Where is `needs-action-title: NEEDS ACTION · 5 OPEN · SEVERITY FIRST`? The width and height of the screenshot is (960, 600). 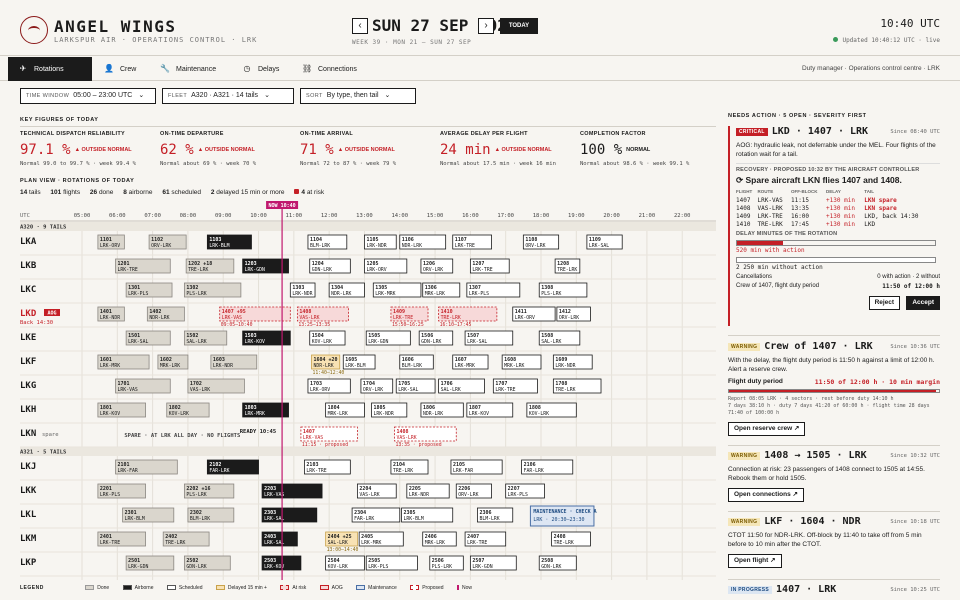 needs-action-title: NEEDS ACTION · 5 OPEN · SEVERITY FIRST is located at coordinates (797, 116).